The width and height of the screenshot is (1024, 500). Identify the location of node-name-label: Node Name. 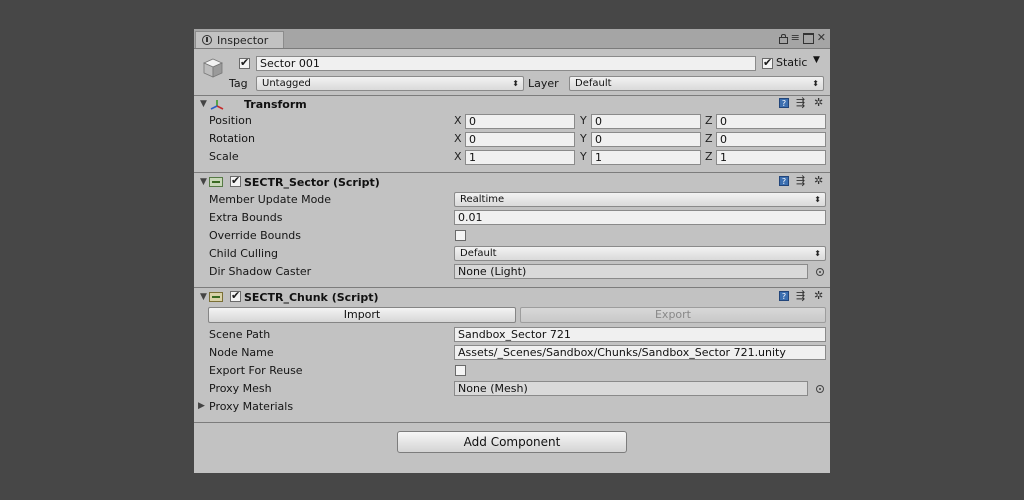
(241, 352).